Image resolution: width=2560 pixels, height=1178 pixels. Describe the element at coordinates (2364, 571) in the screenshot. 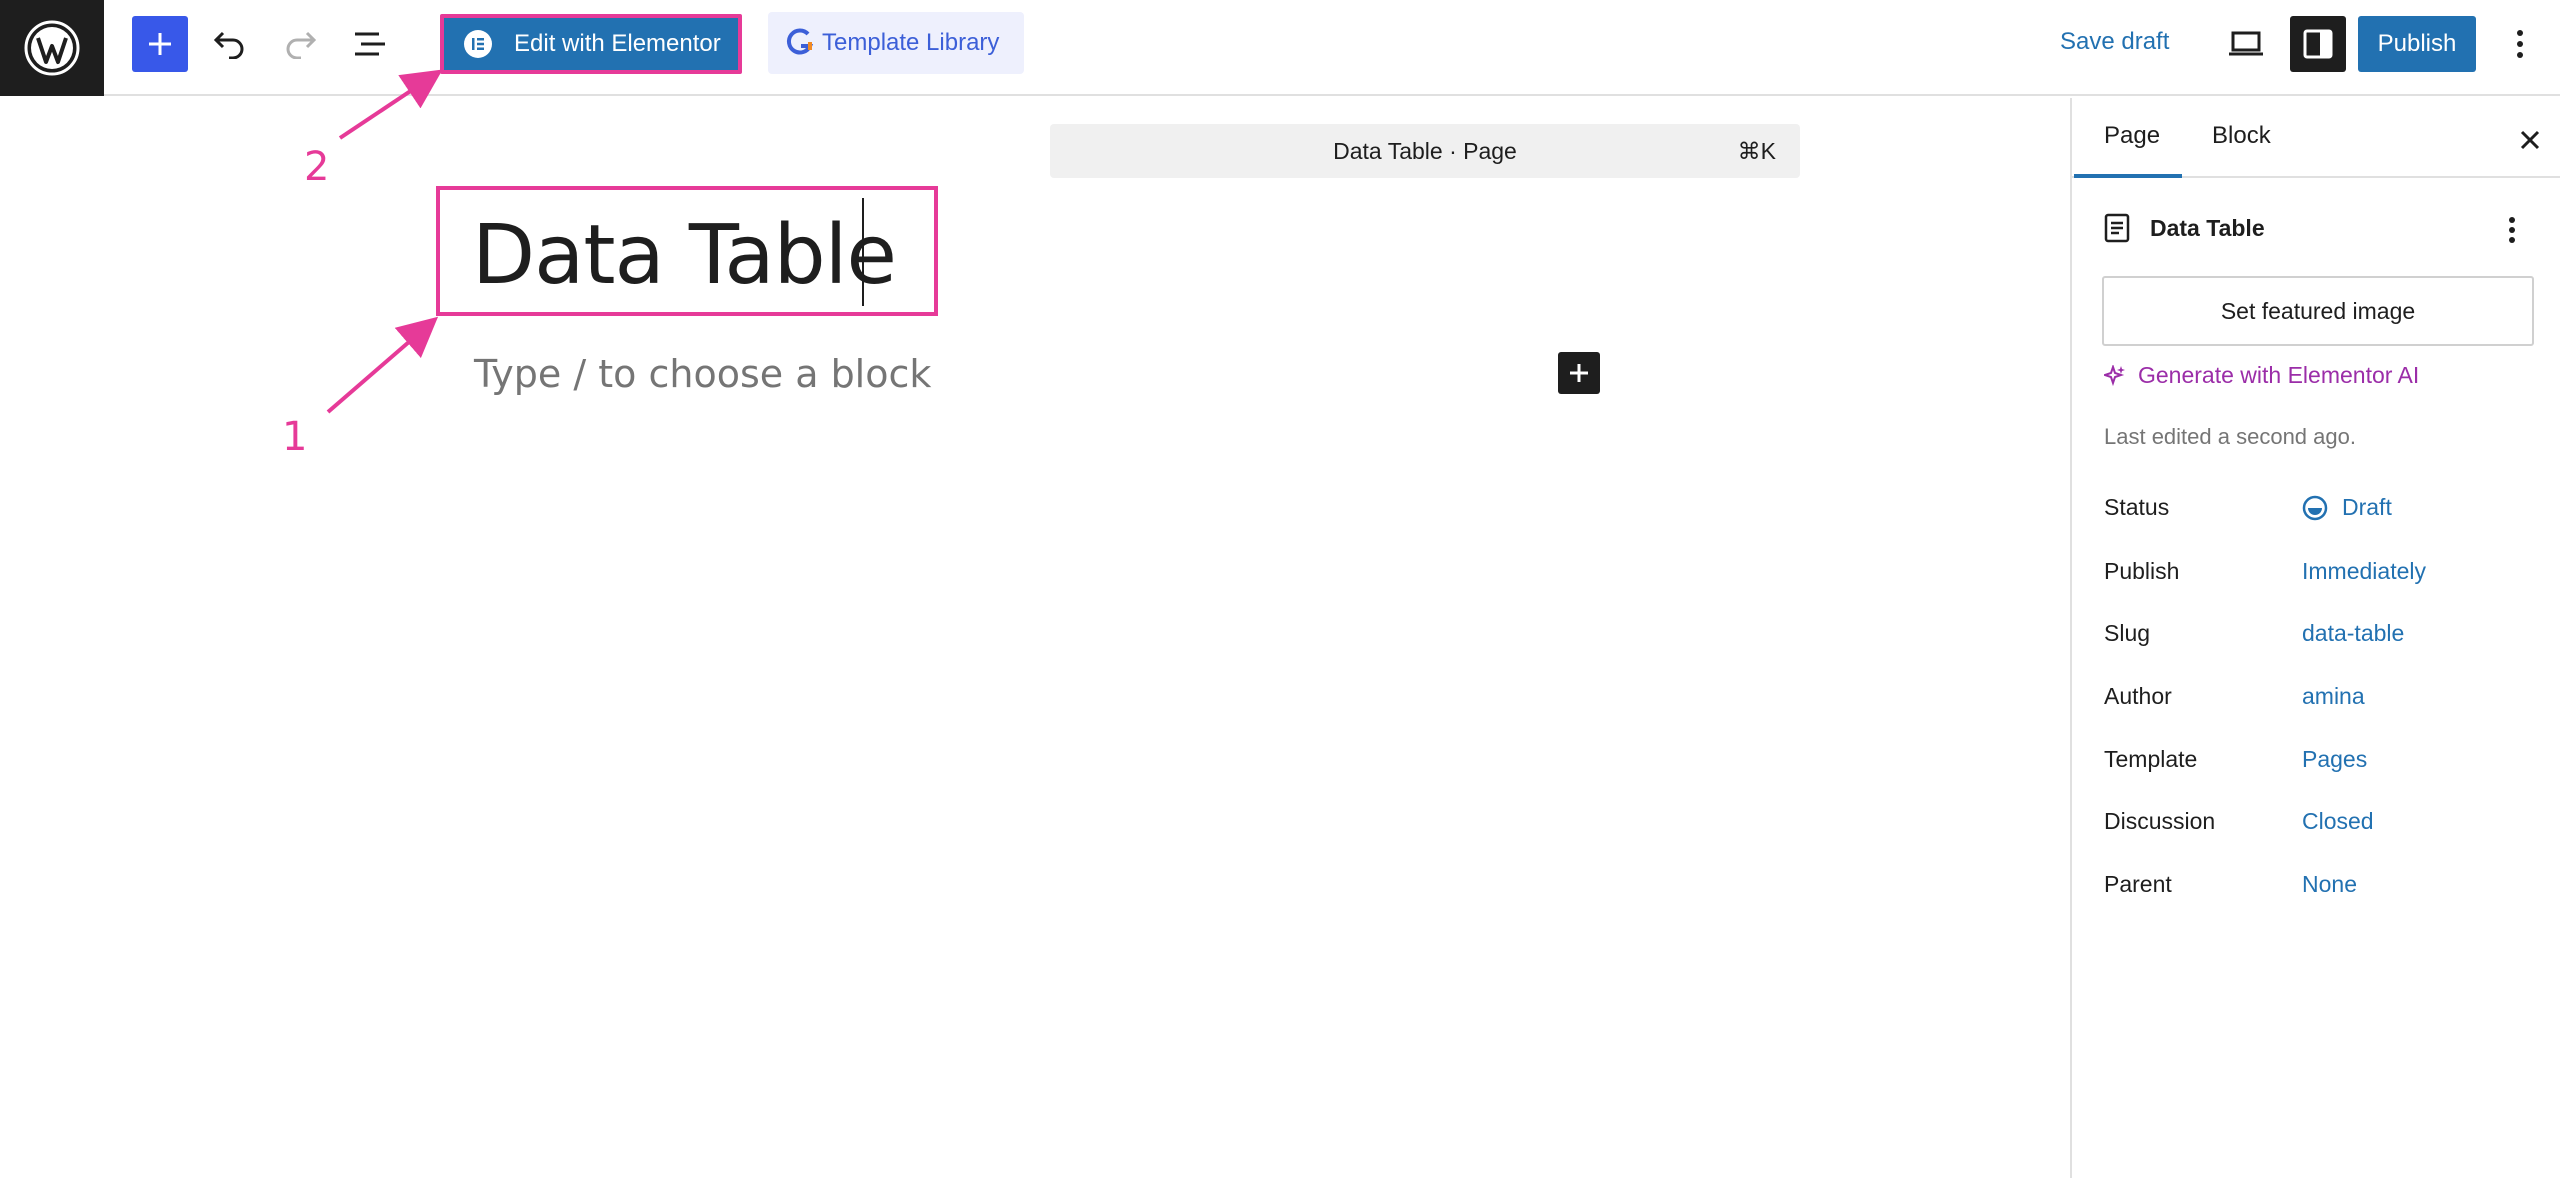

I see `property-value: Immediately` at that location.